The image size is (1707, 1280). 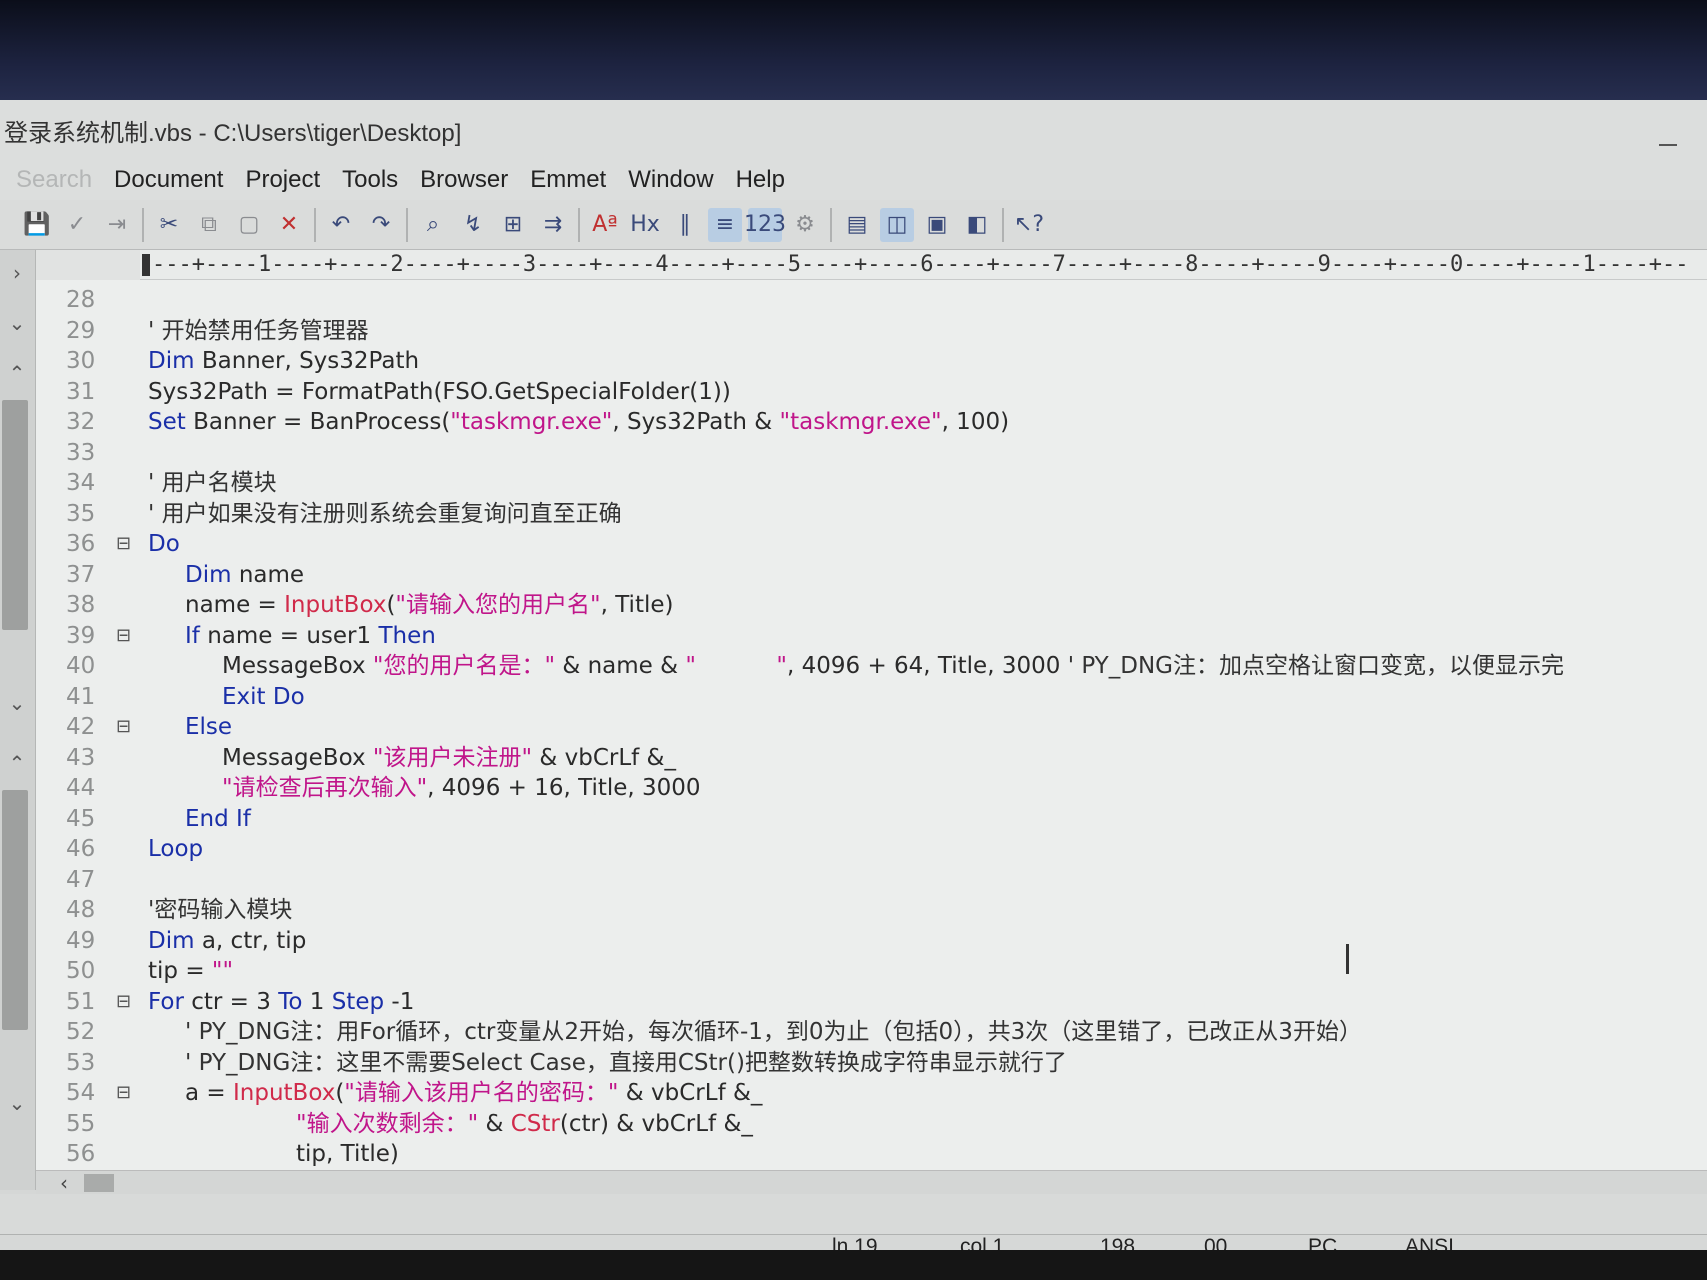 What do you see at coordinates (871, 1002) in the screenshot?
I see `code-line: 51 ⊟ For ctr = 3 To 1 Step -1` at bounding box center [871, 1002].